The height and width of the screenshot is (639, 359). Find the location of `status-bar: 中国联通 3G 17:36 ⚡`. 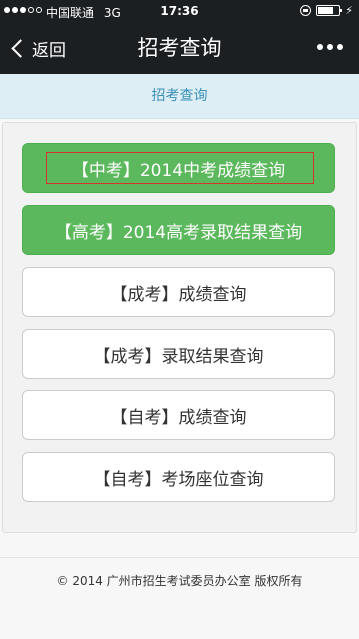

status-bar: 中国联通 3G 17:36 ⚡ is located at coordinates (179, 11).